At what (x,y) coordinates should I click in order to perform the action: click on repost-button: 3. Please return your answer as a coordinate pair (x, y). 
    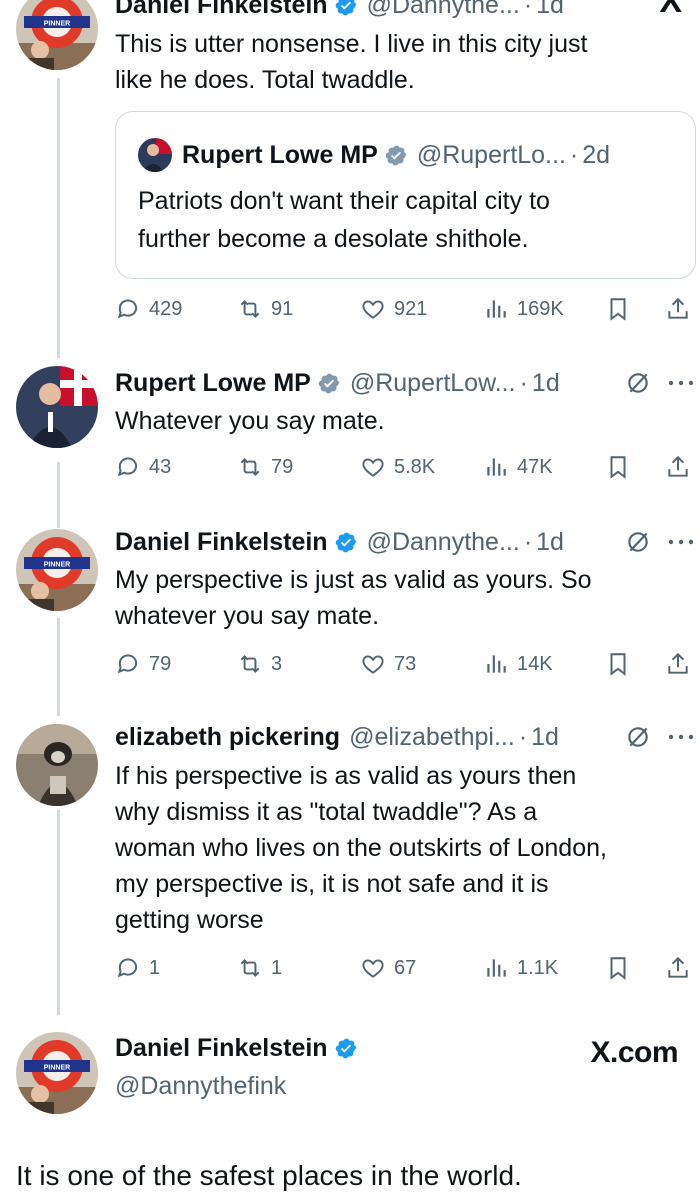
    Looking at the image, I should click on (259, 664).